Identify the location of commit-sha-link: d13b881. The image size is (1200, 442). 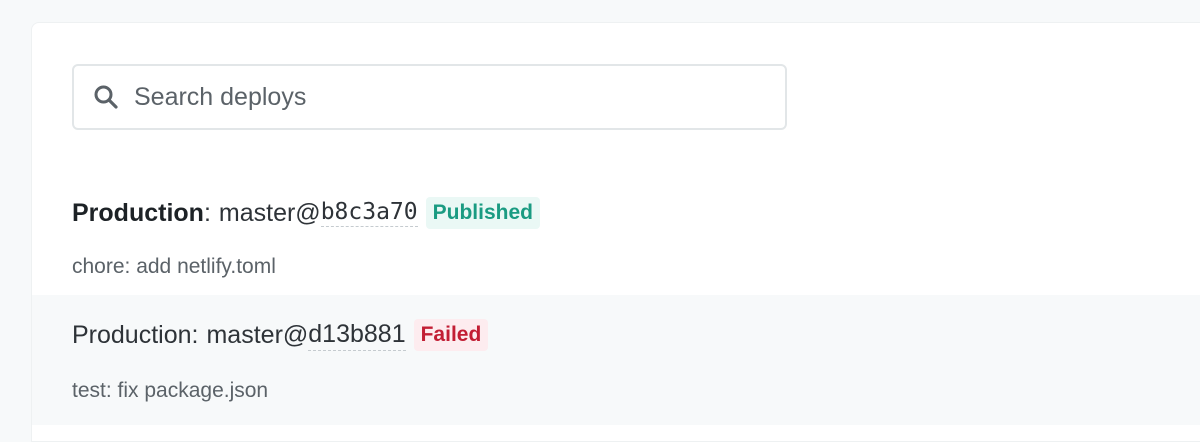
(357, 335).